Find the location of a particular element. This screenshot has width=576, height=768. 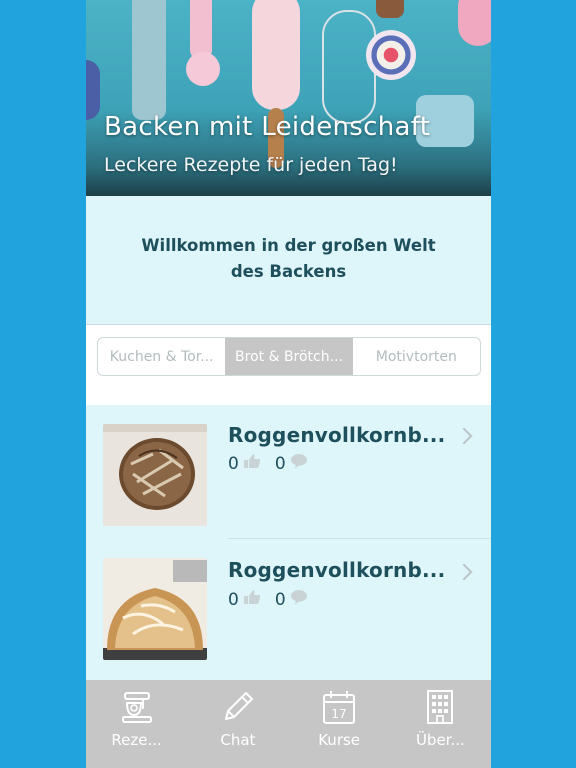

blue-mold-decoration is located at coordinates (93, 90).